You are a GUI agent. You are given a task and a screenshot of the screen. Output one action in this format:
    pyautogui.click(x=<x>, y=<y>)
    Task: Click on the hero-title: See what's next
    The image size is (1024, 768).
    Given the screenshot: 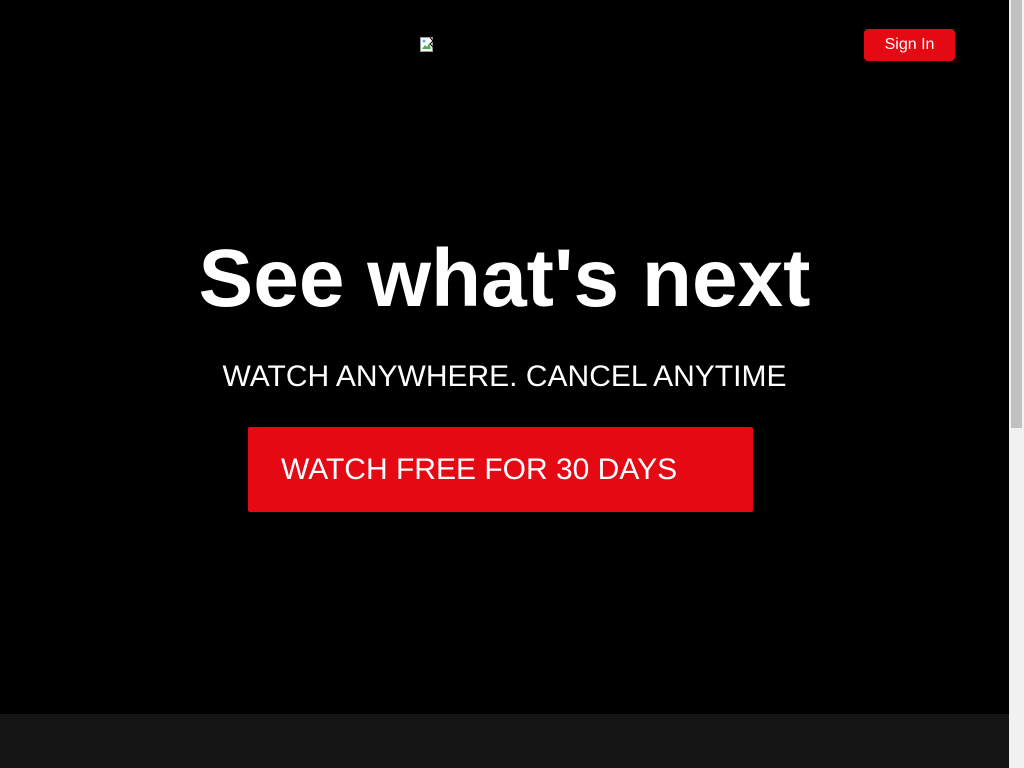 What is the action you would take?
    pyautogui.click(x=504, y=278)
    